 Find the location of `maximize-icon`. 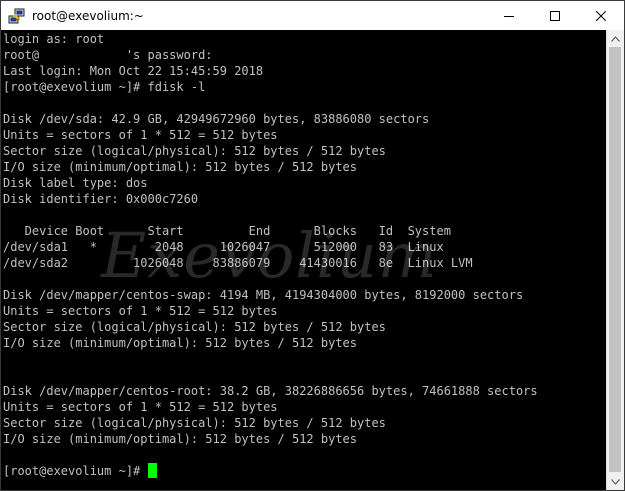

maximize-icon is located at coordinates (555, 15).